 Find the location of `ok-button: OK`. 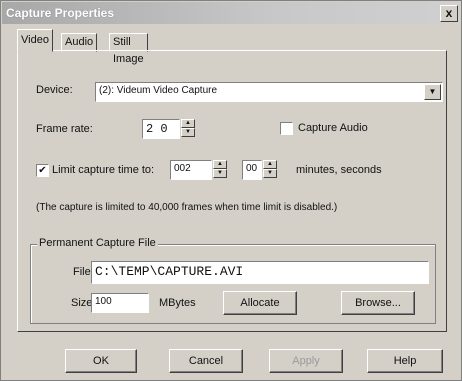

ok-button: OK is located at coordinates (101, 361).